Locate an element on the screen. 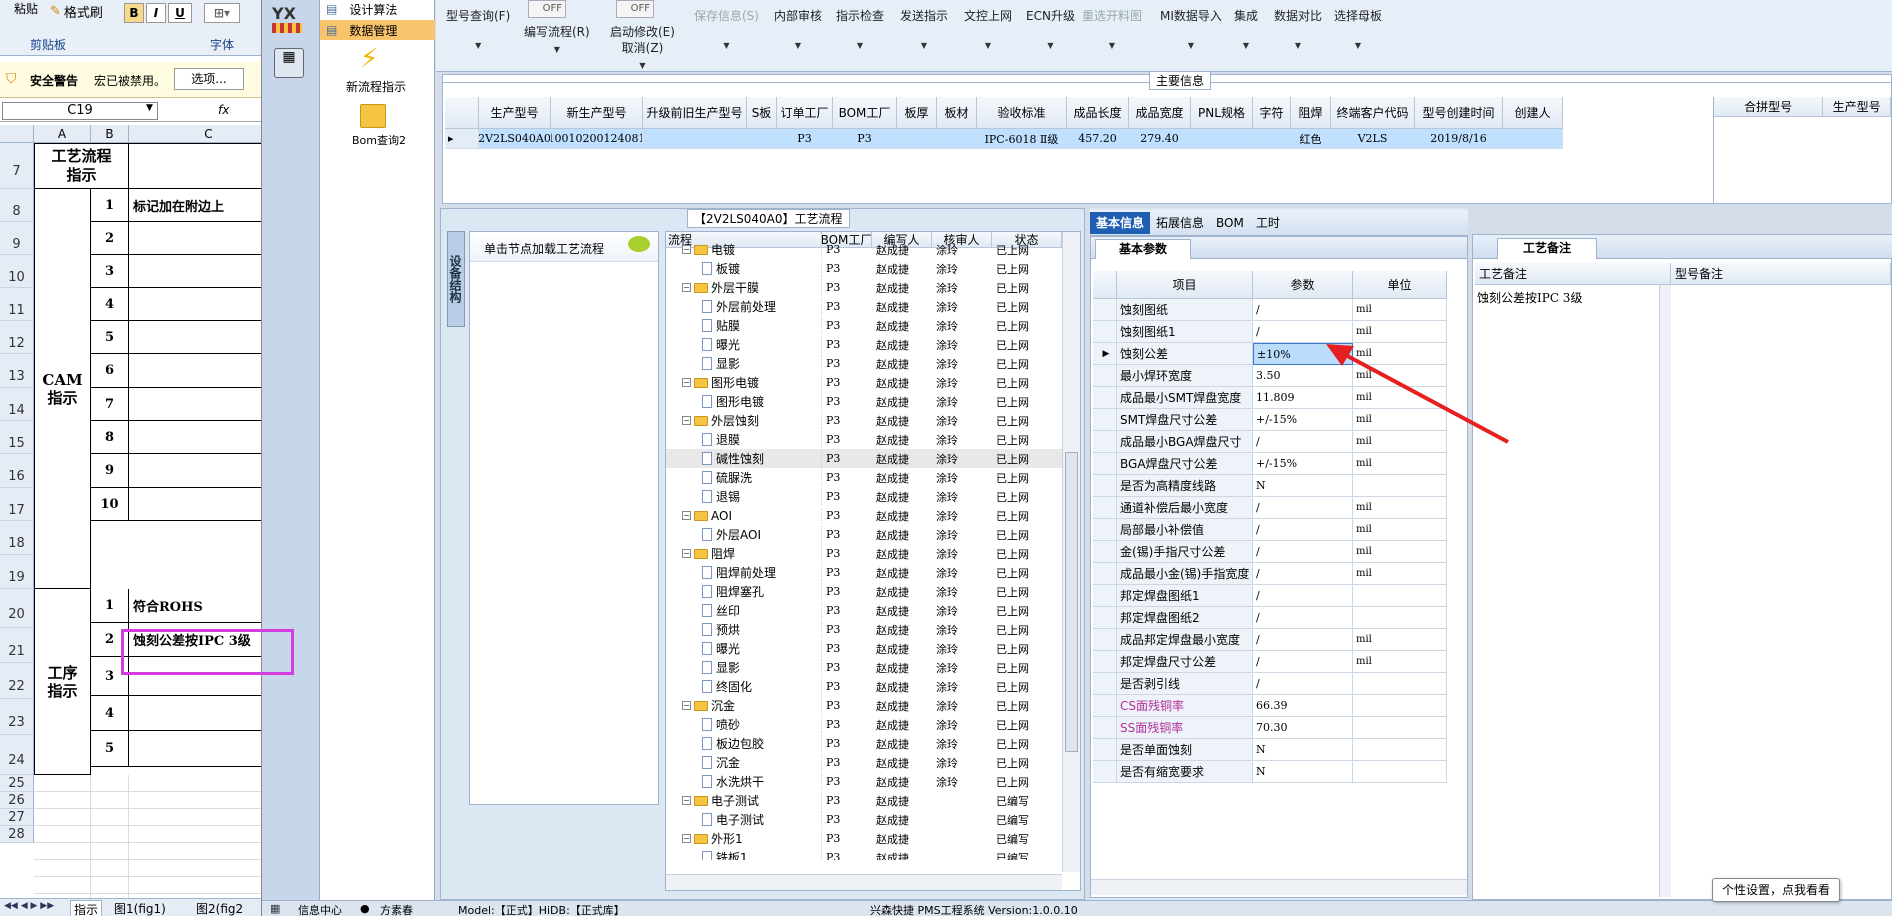 The height and width of the screenshot is (916, 1892). flow-node: 丝印 is located at coordinates (744, 610).